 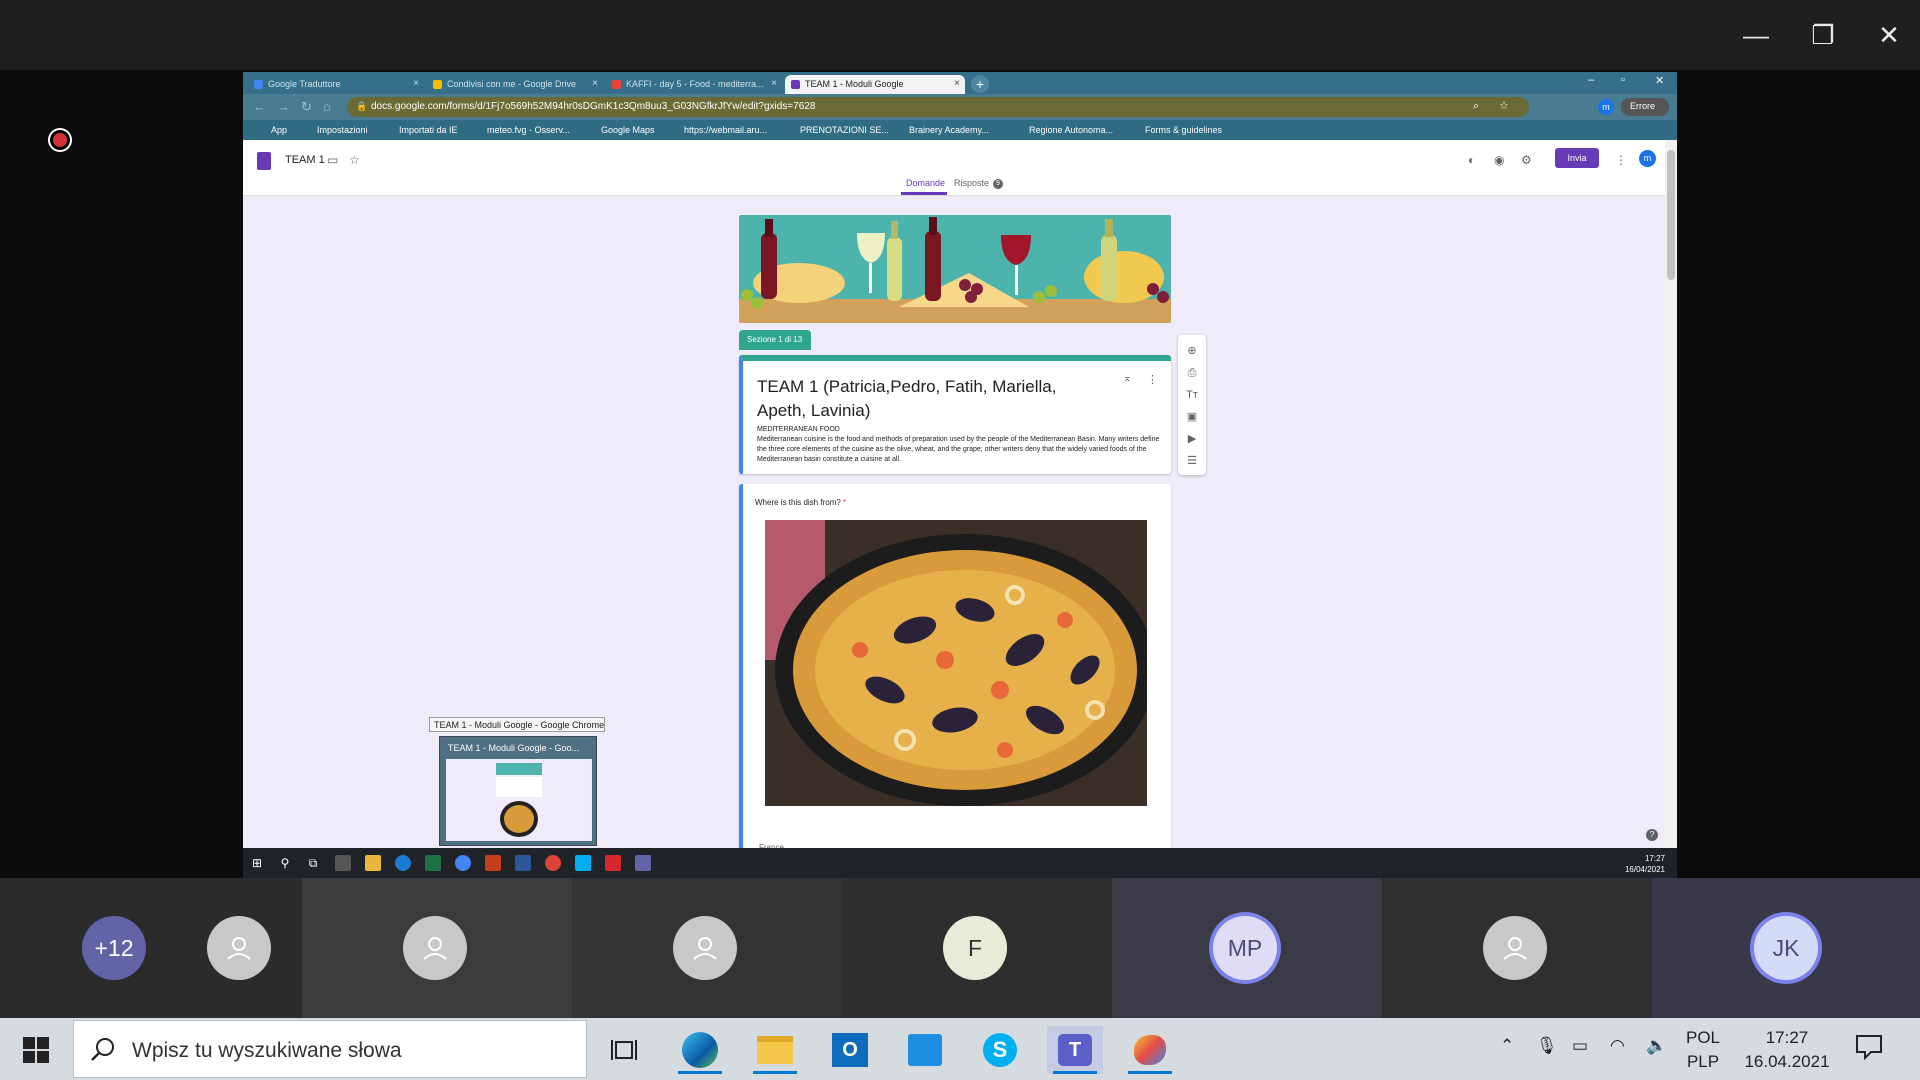 What do you see at coordinates (283, 106) in the screenshot?
I see `forward-icon: →` at bounding box center [283, 106].